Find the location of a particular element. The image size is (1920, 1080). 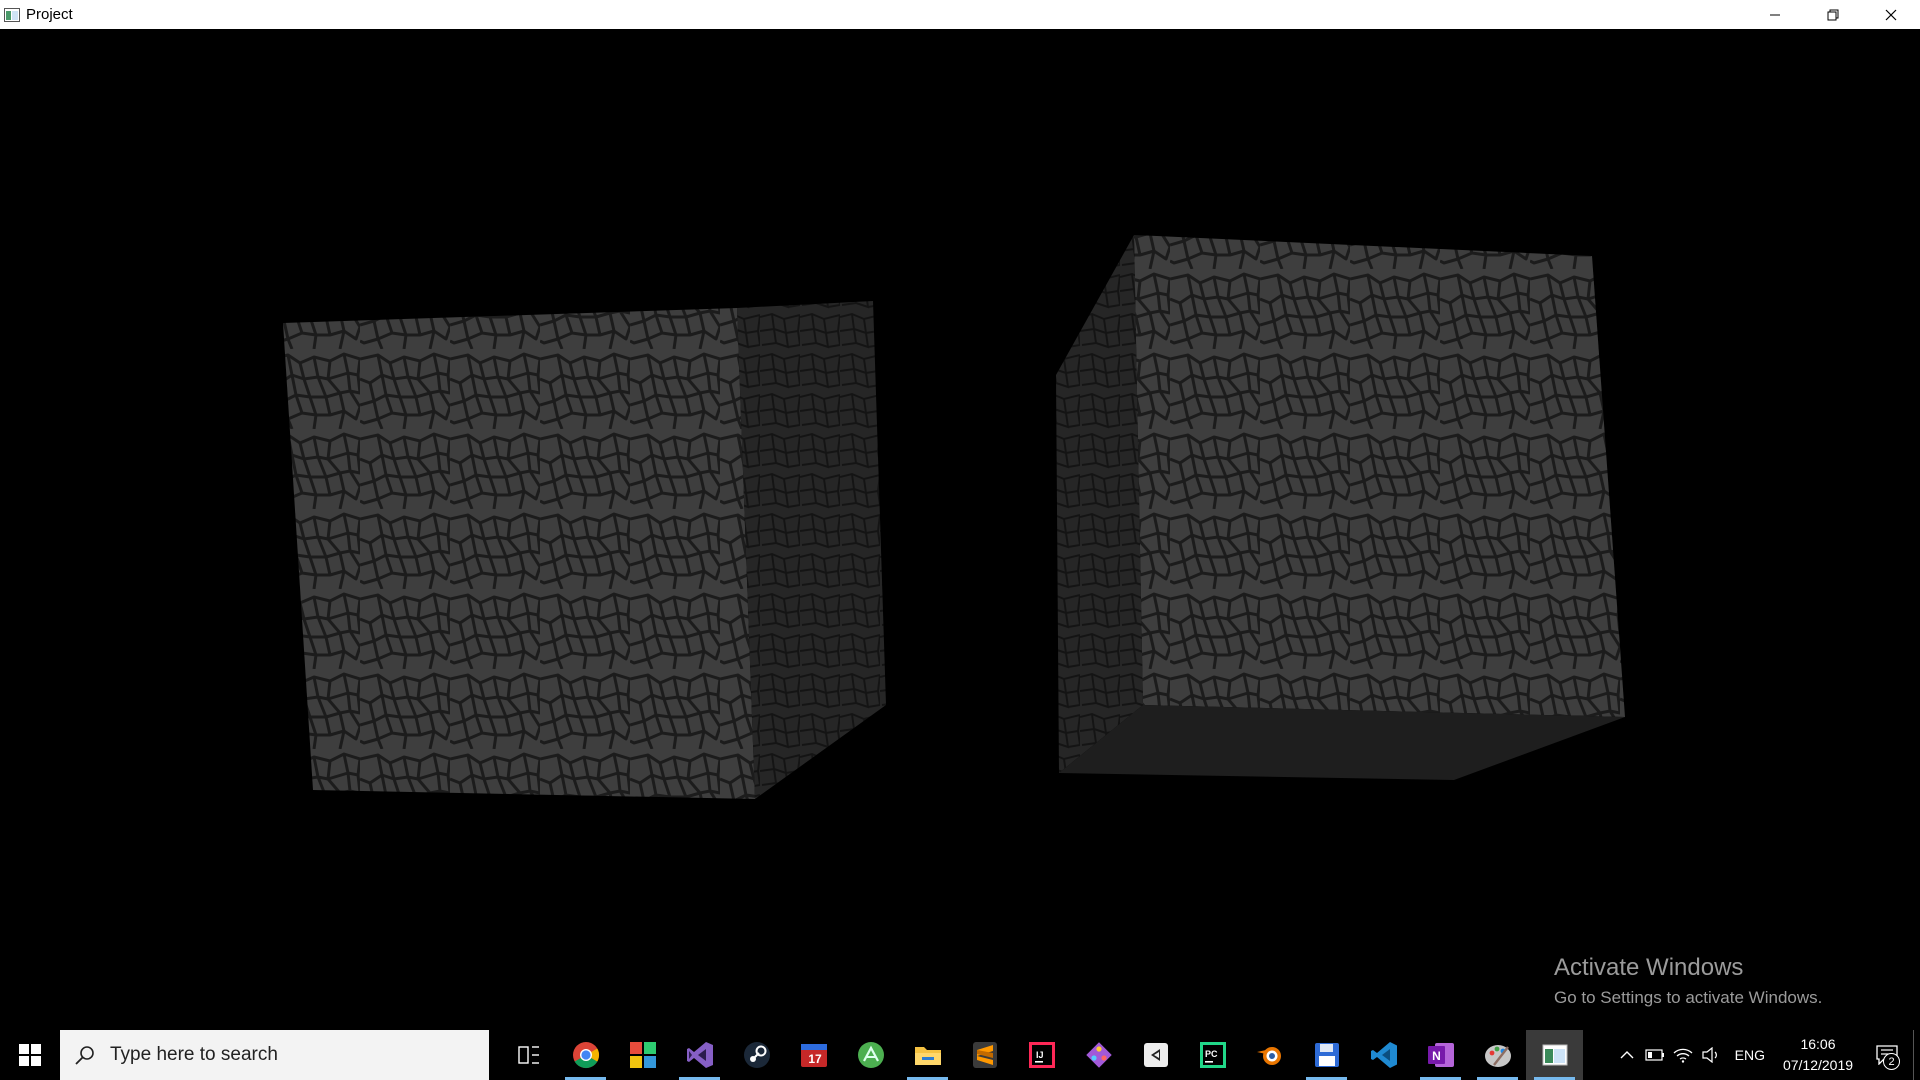

visual-studio-icon is located at coordinates (699, 1055).